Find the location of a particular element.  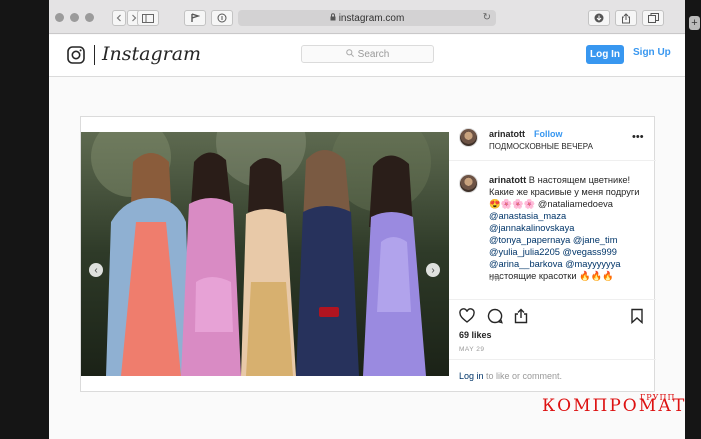

caption-line-2: Какие же красивые у меня подруги is located at coordinates (564, 192).